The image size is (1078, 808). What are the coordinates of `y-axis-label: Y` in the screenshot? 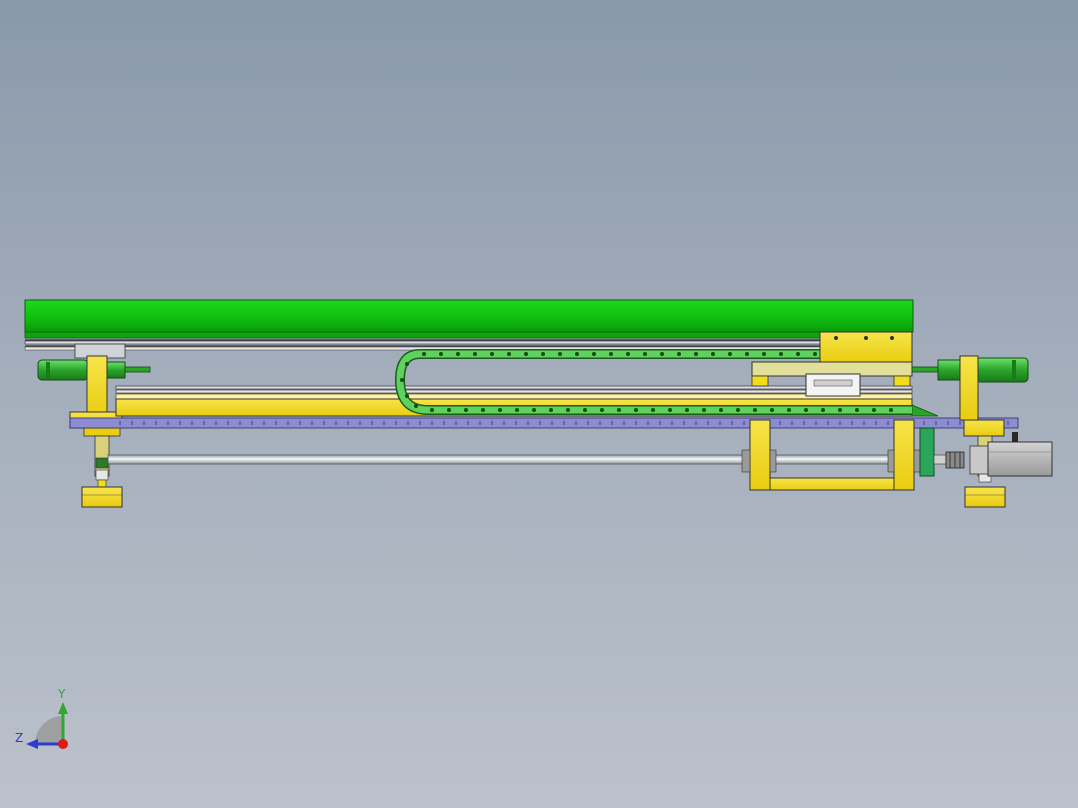 It's located at (62, 694).